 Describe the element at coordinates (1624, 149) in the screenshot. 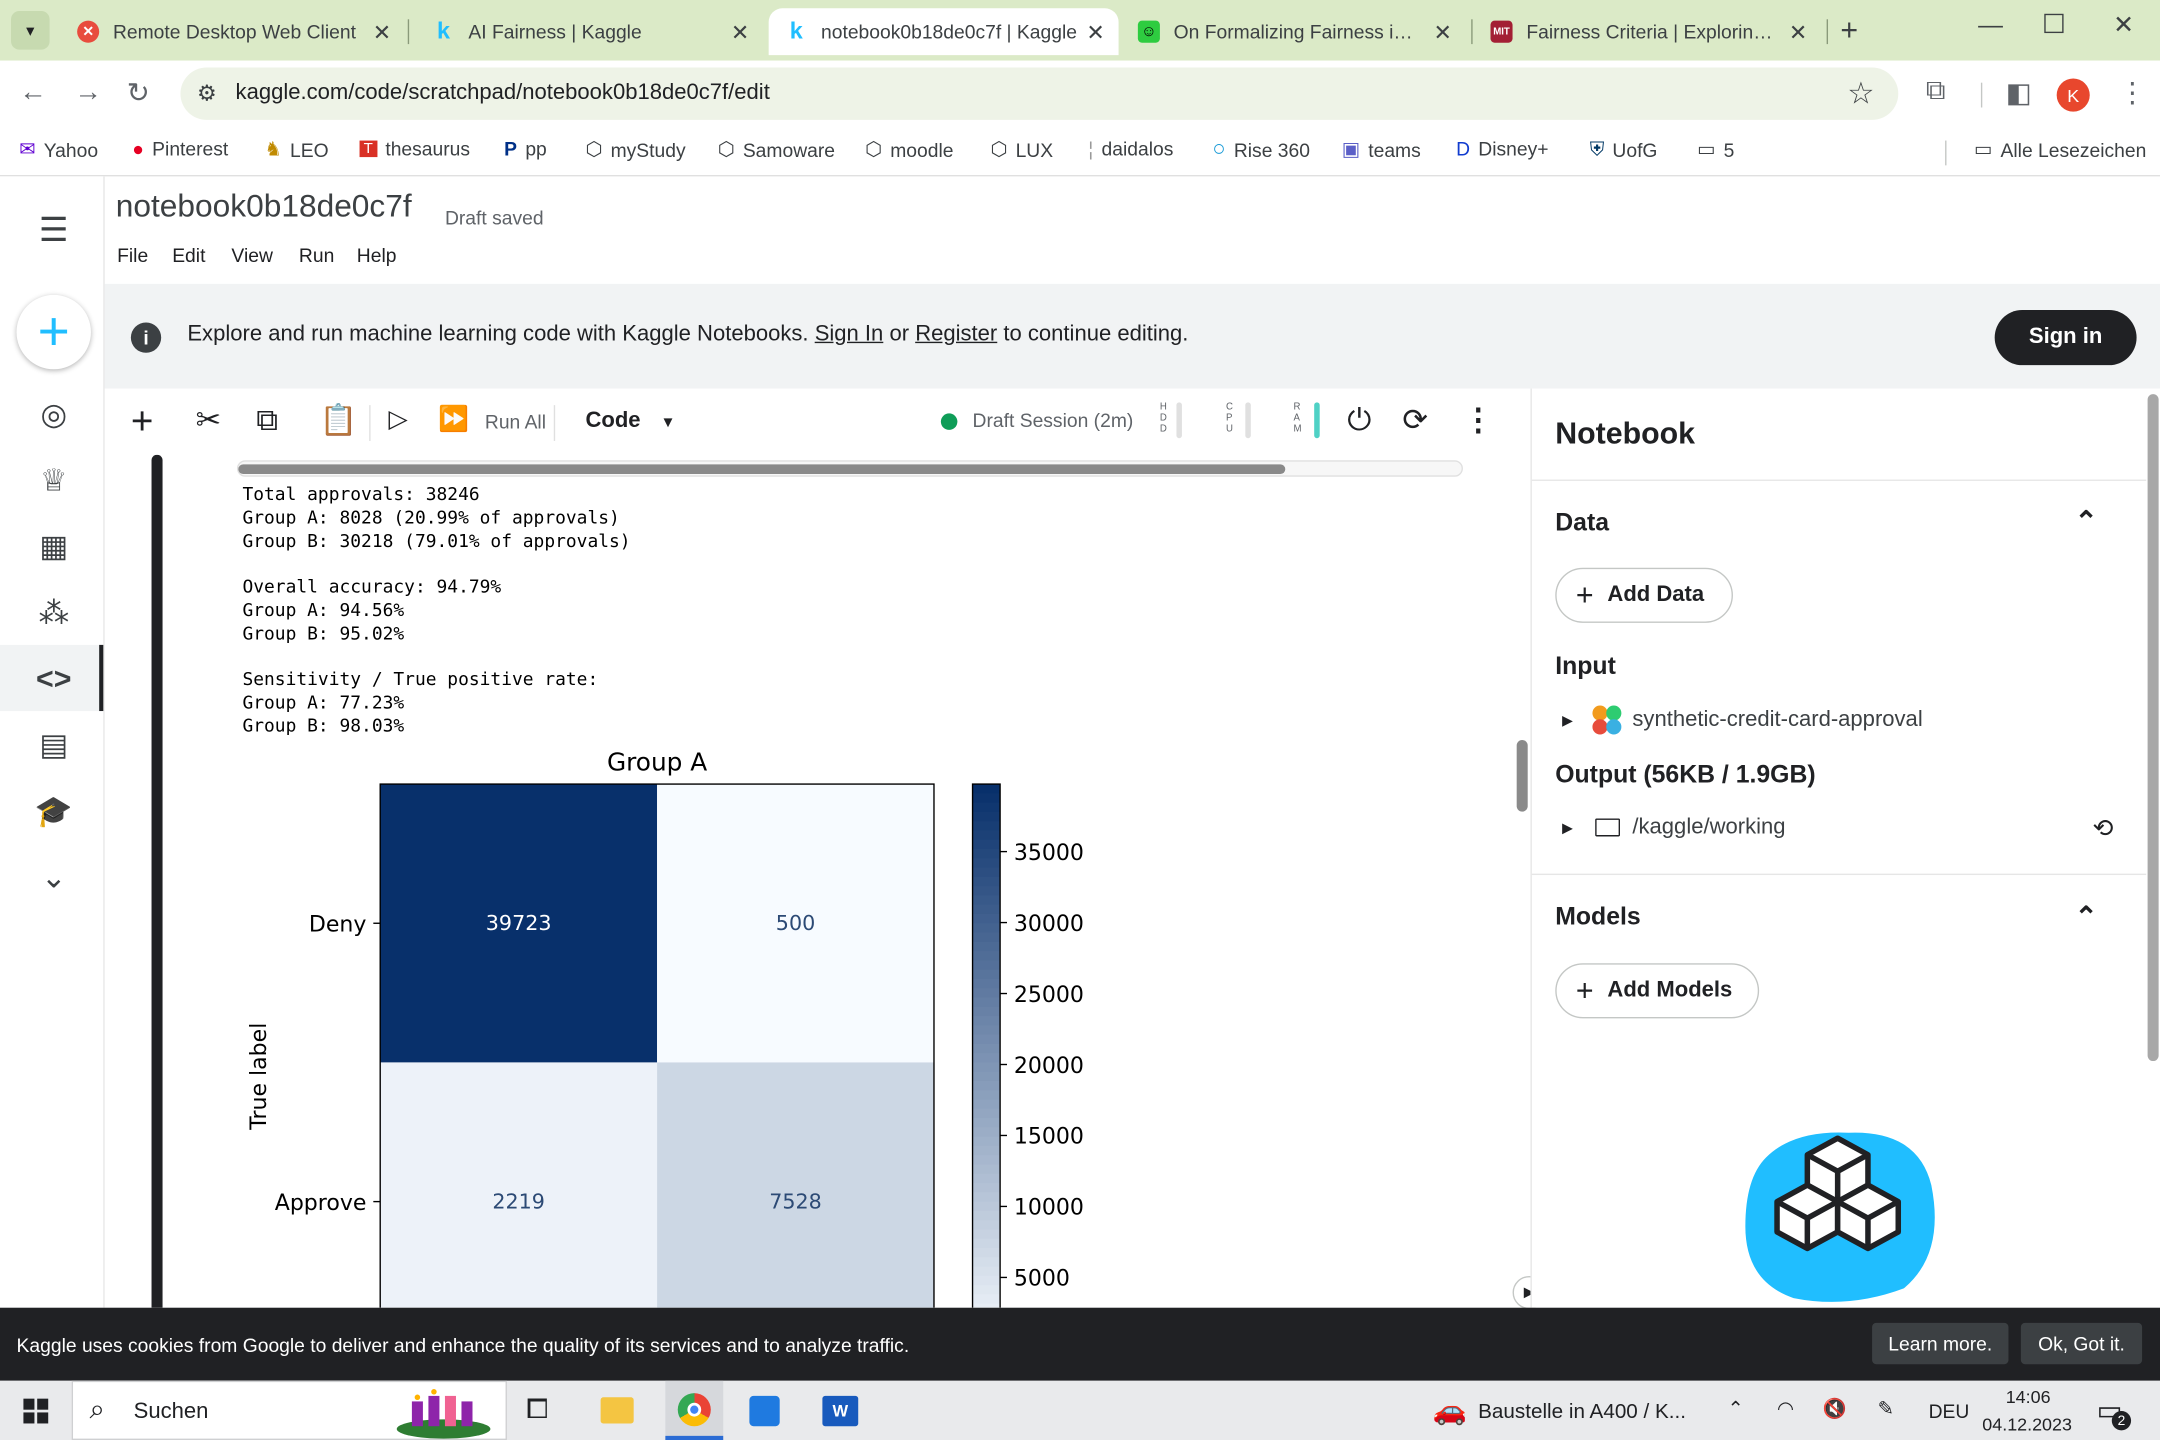

I see `bookmark-uofg: ⛨ UofG` at that location.